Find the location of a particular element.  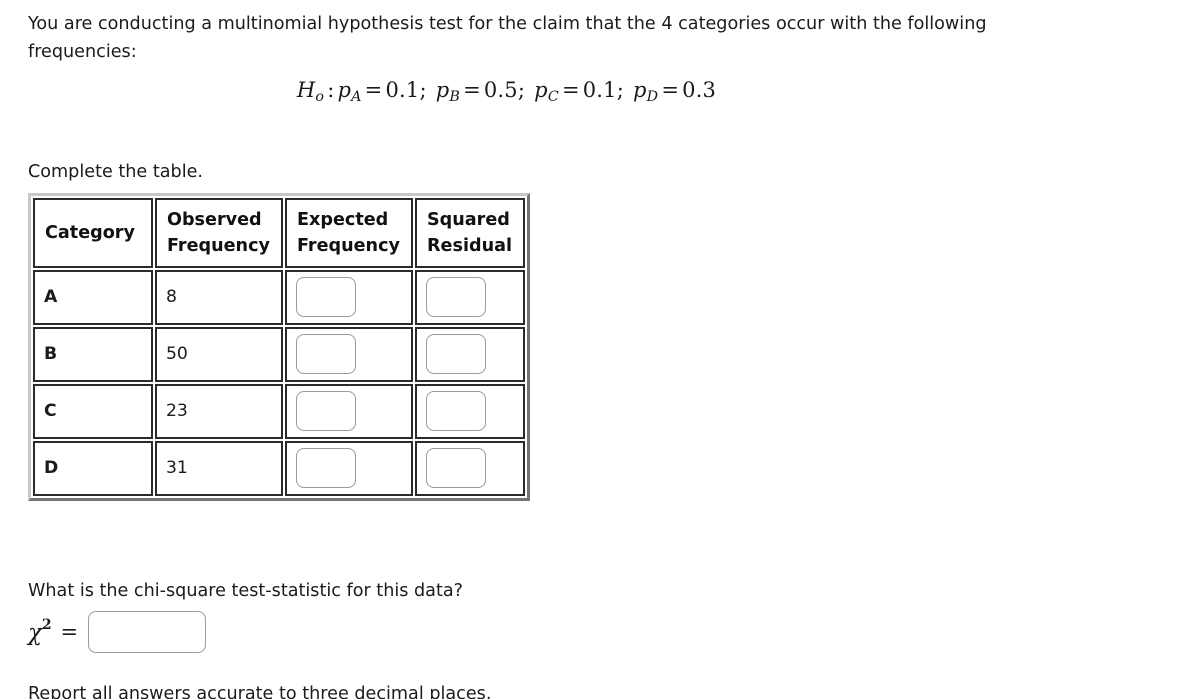

expected-frequency-input-d is located at coordinates (326, 468).